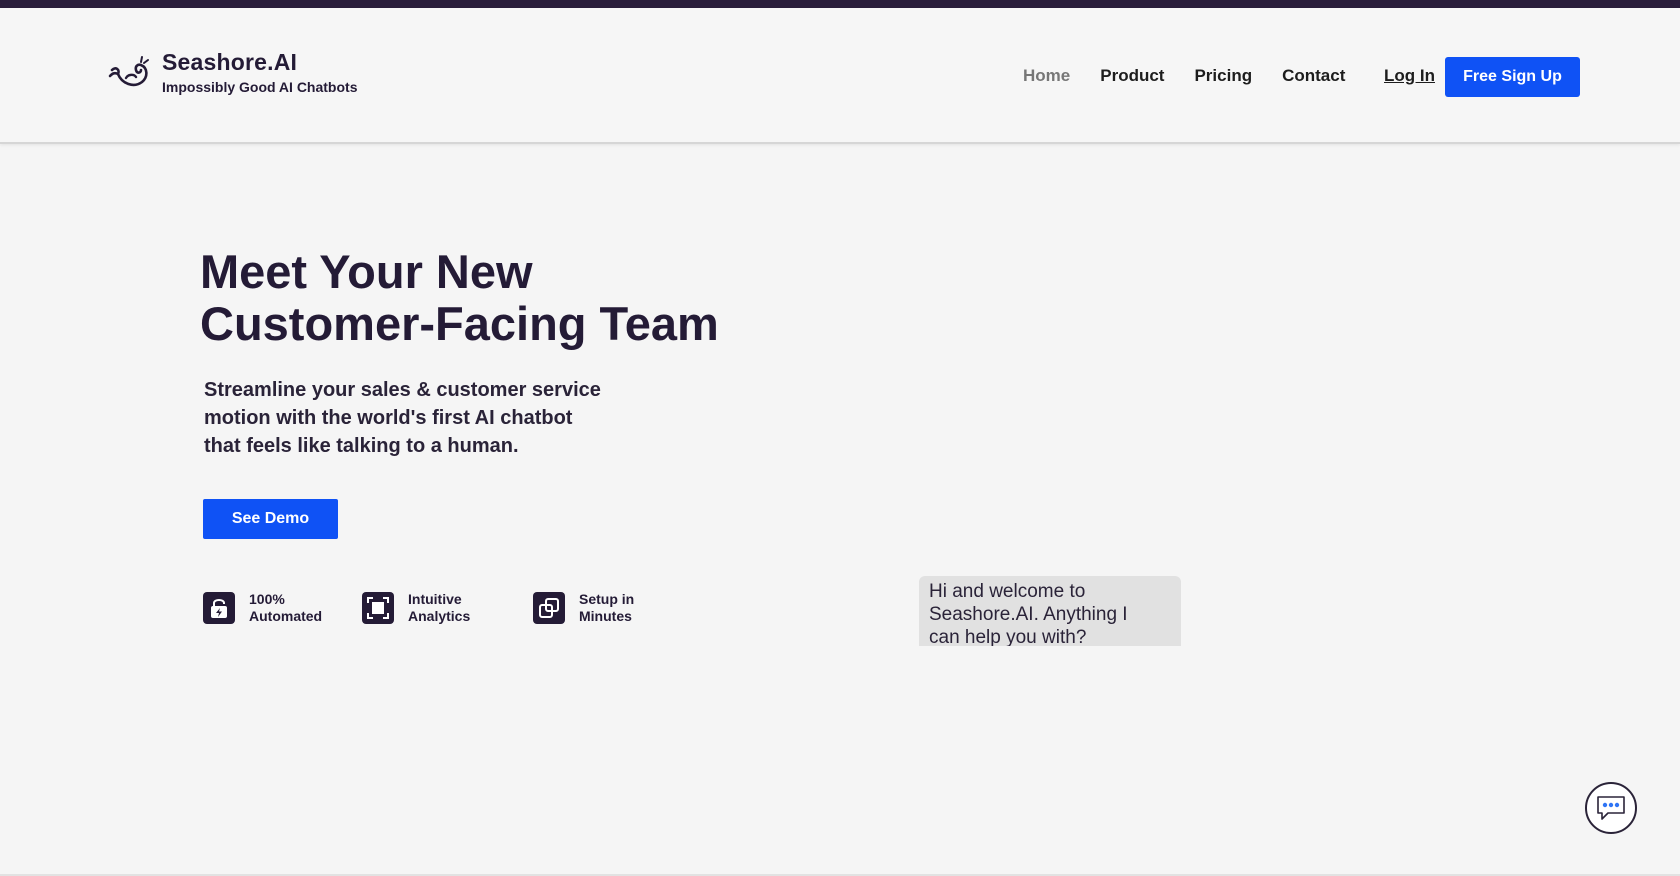  Describe the element at coordinates (840, 4) in the screenshot. I see `top-accent-bar` at that location.